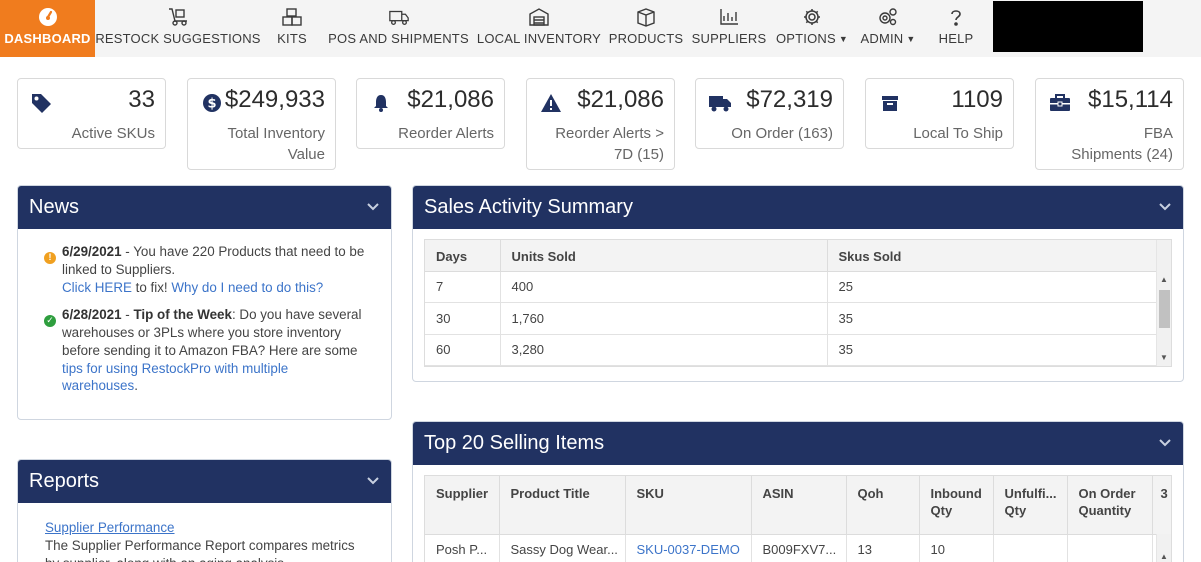  Describe the element at coordinates (48, 17) in the screenshot. I see `gauge-icon` at that location.